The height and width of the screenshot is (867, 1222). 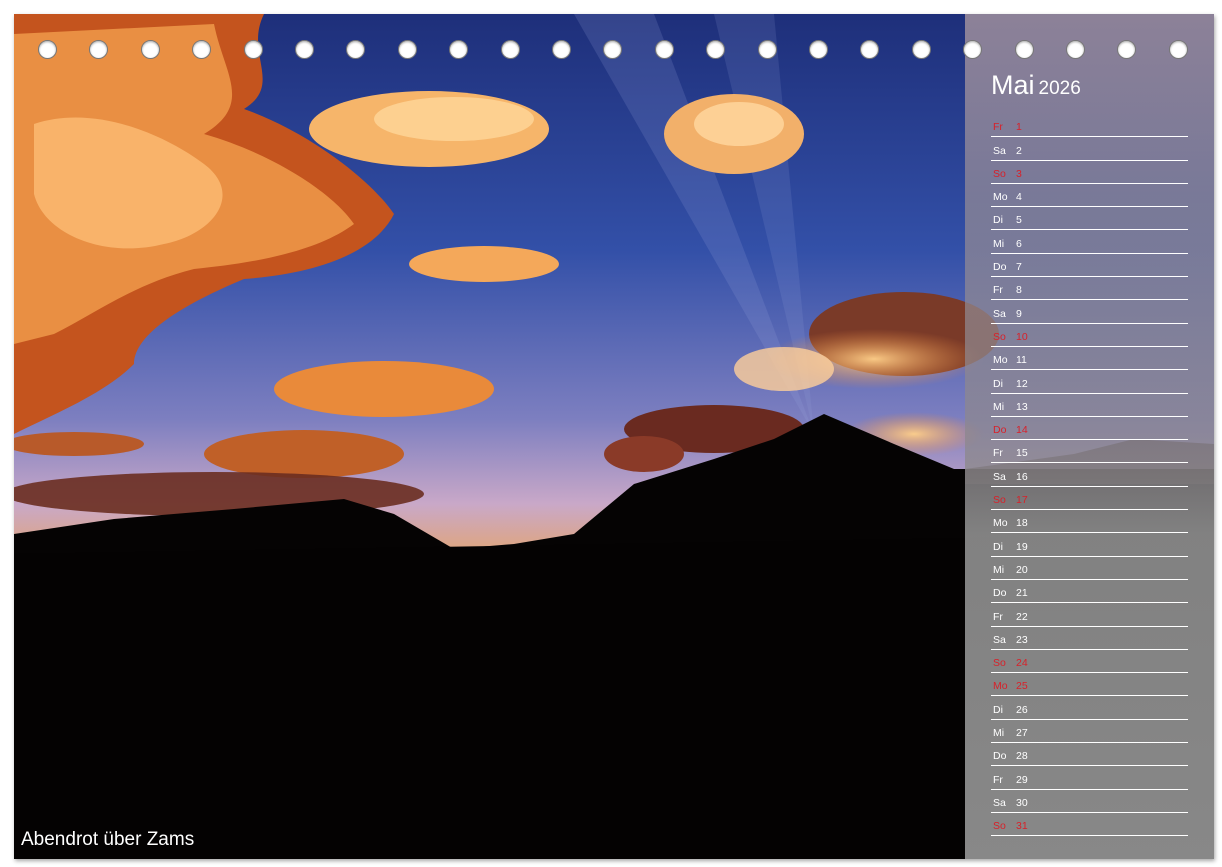 What do you see at coordinates (1089, 522) in the screenshot?
I see `day-row: Mo 18` at bounding box center [1089, 522].